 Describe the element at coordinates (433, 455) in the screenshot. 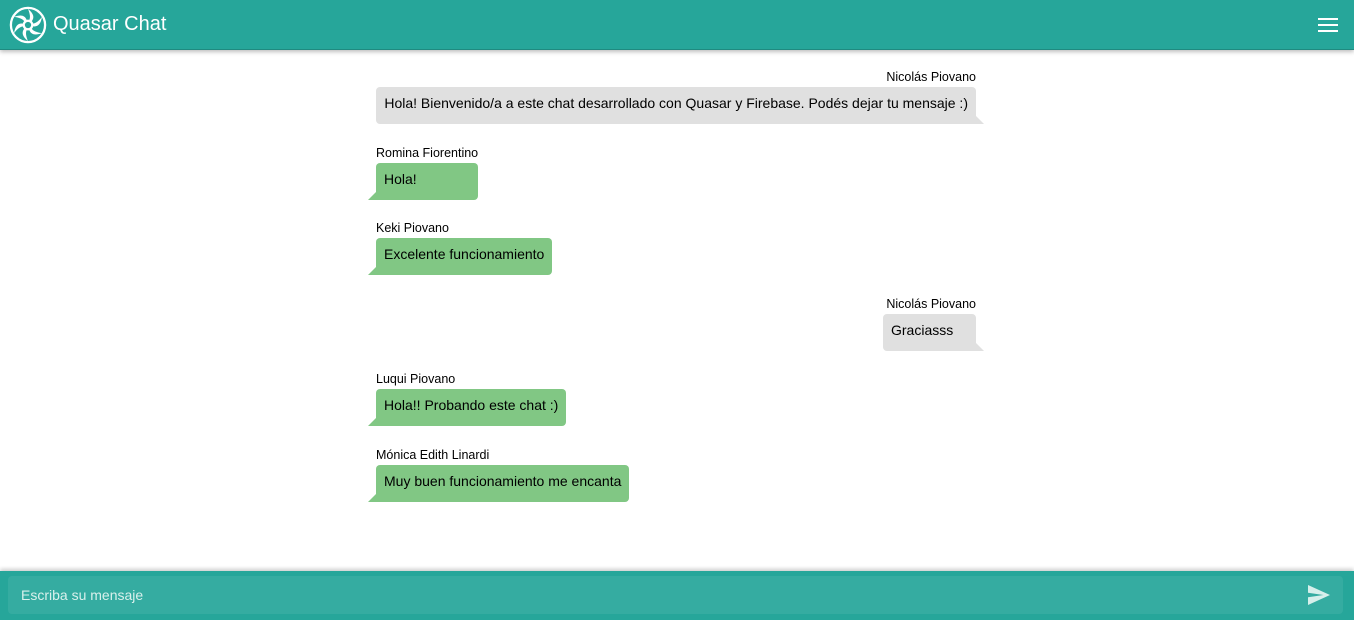

I see `message-author: Mónica Edith Linardi` at that location.